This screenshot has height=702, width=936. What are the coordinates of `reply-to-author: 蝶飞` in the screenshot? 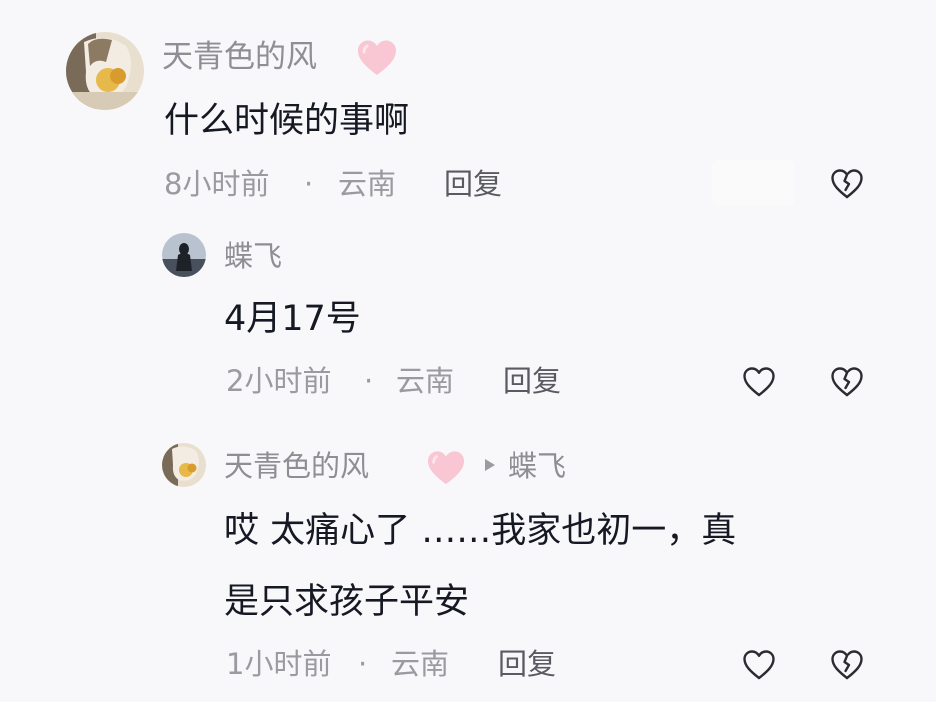 It's located at (537, 466).